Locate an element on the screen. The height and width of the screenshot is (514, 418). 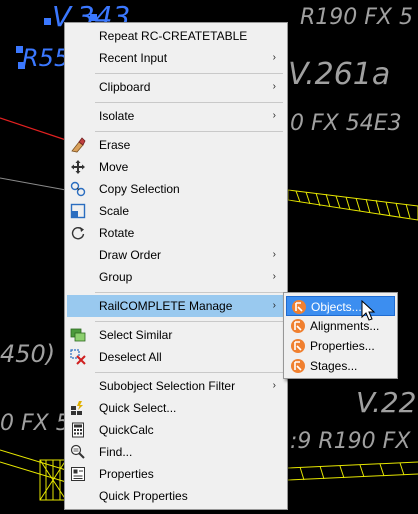
menu-item-label: Rotate is located at coordinates (117, 233).